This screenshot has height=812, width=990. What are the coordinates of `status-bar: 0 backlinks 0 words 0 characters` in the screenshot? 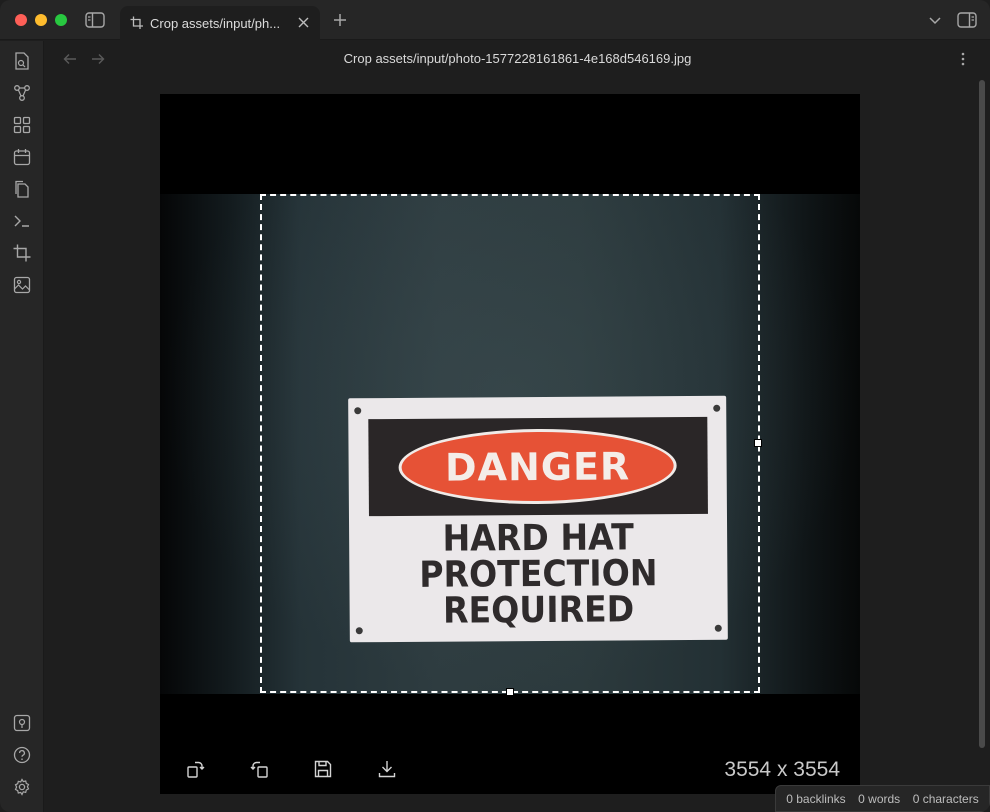 It's located at (882, 798).